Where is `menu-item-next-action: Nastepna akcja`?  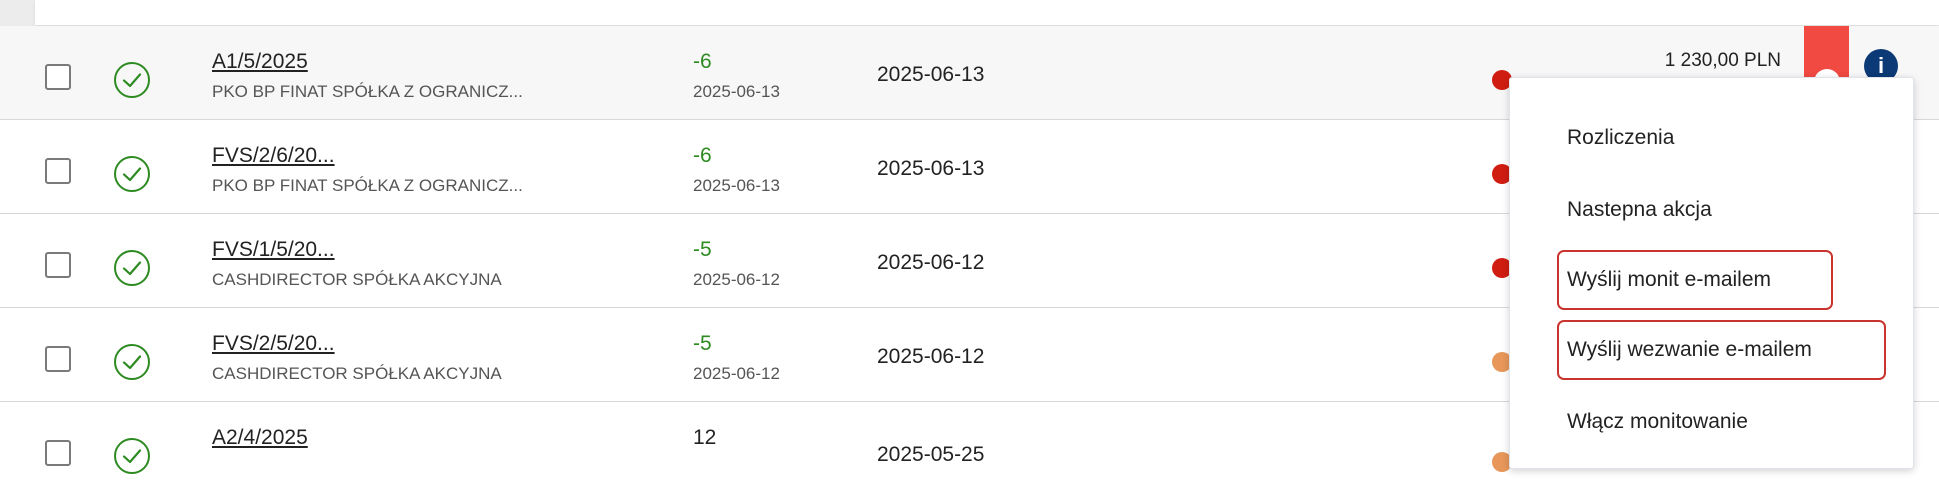
menu-item-next-action: Nastepna akcja is located at coordinates (1711, 210).